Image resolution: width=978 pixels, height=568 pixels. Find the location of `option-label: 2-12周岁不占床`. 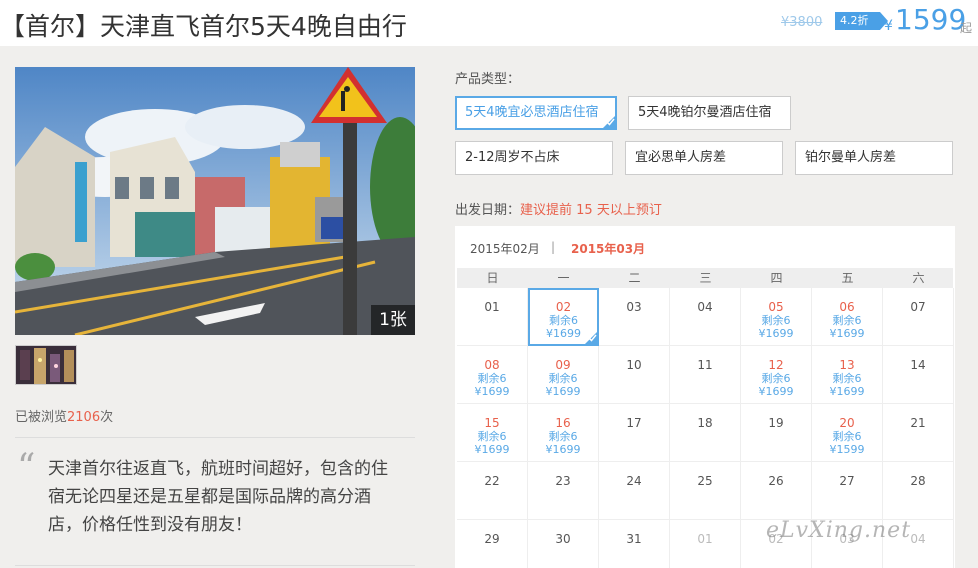

option-label: 2-12周岁不占床 is located at coordinates (512, 157).